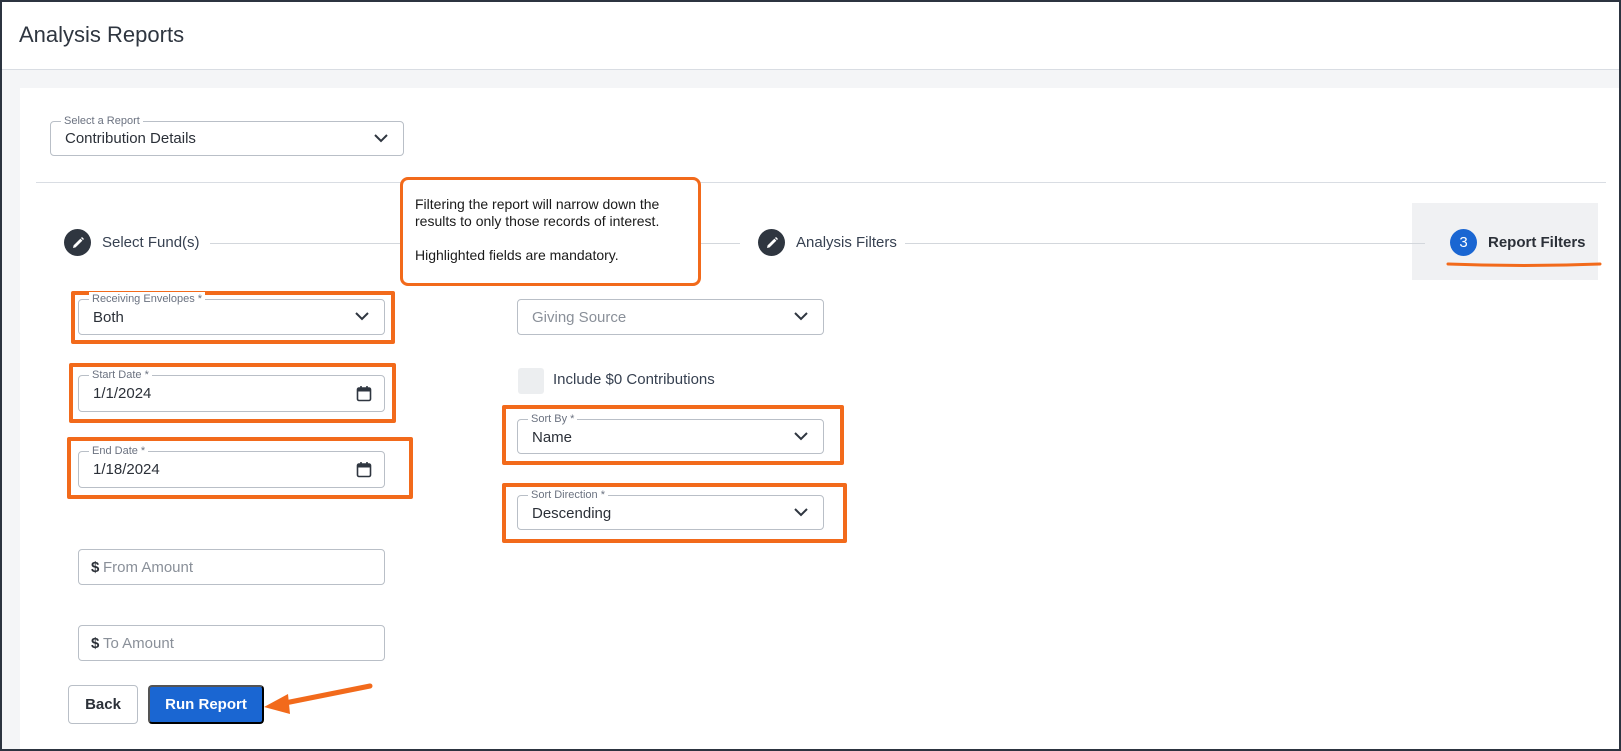 This screenshot has height=751, width=1621. Describe the element at coordinates (1524, 264) in the screenshot. I see `active-step-underline` at that location.